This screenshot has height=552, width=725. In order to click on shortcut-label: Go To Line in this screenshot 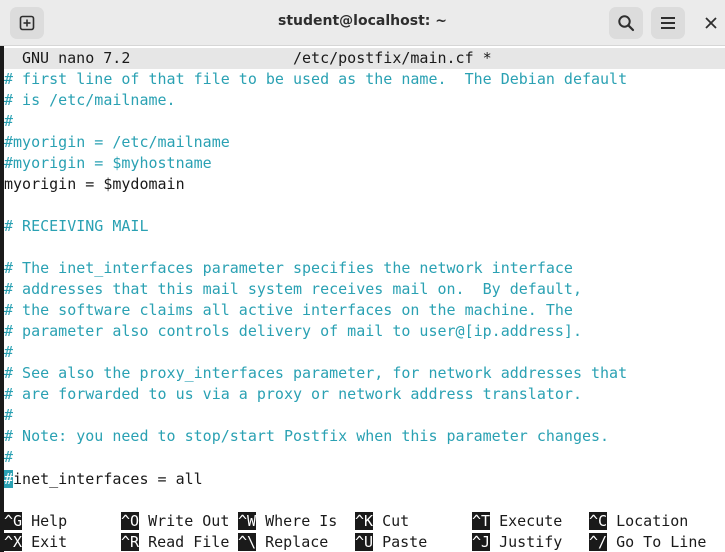, I will do `click(657, 542)`.